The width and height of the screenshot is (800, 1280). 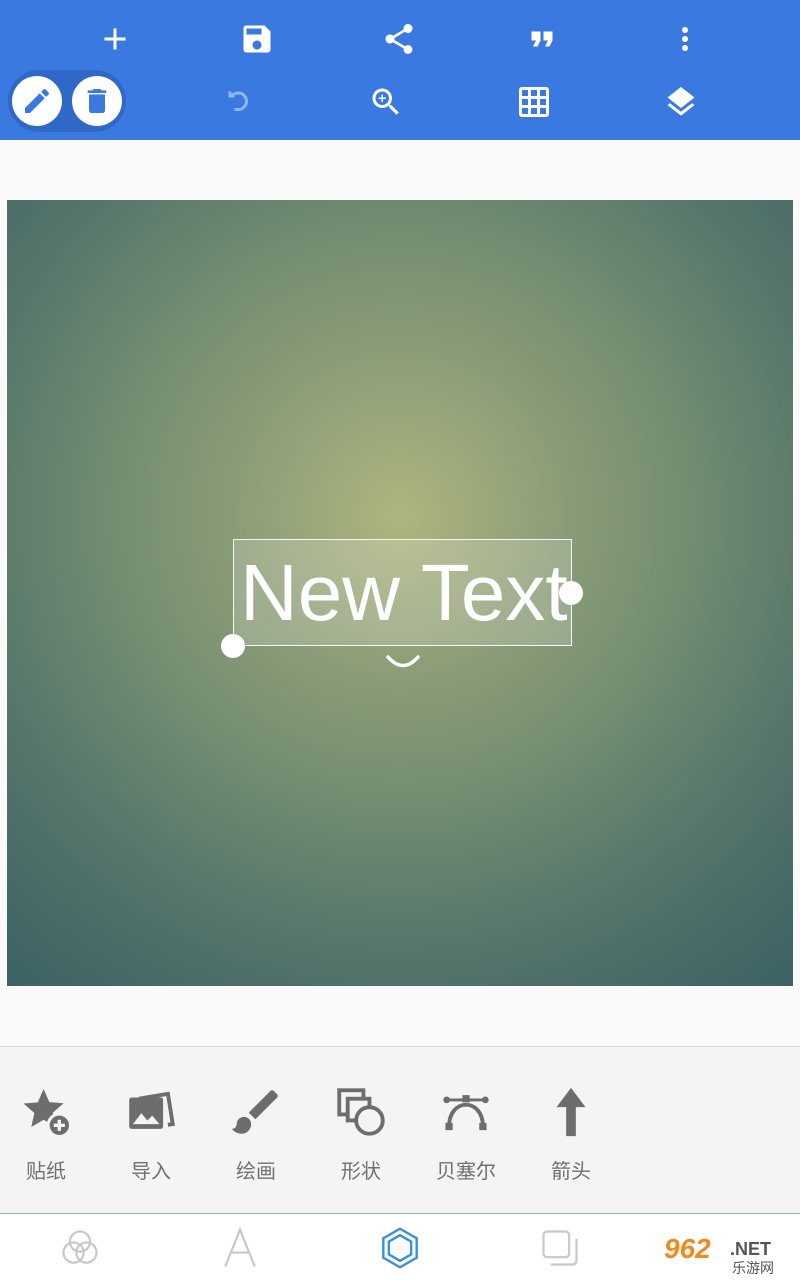 I want to click on tool-label: 导入, so click(x=151, y=1171).